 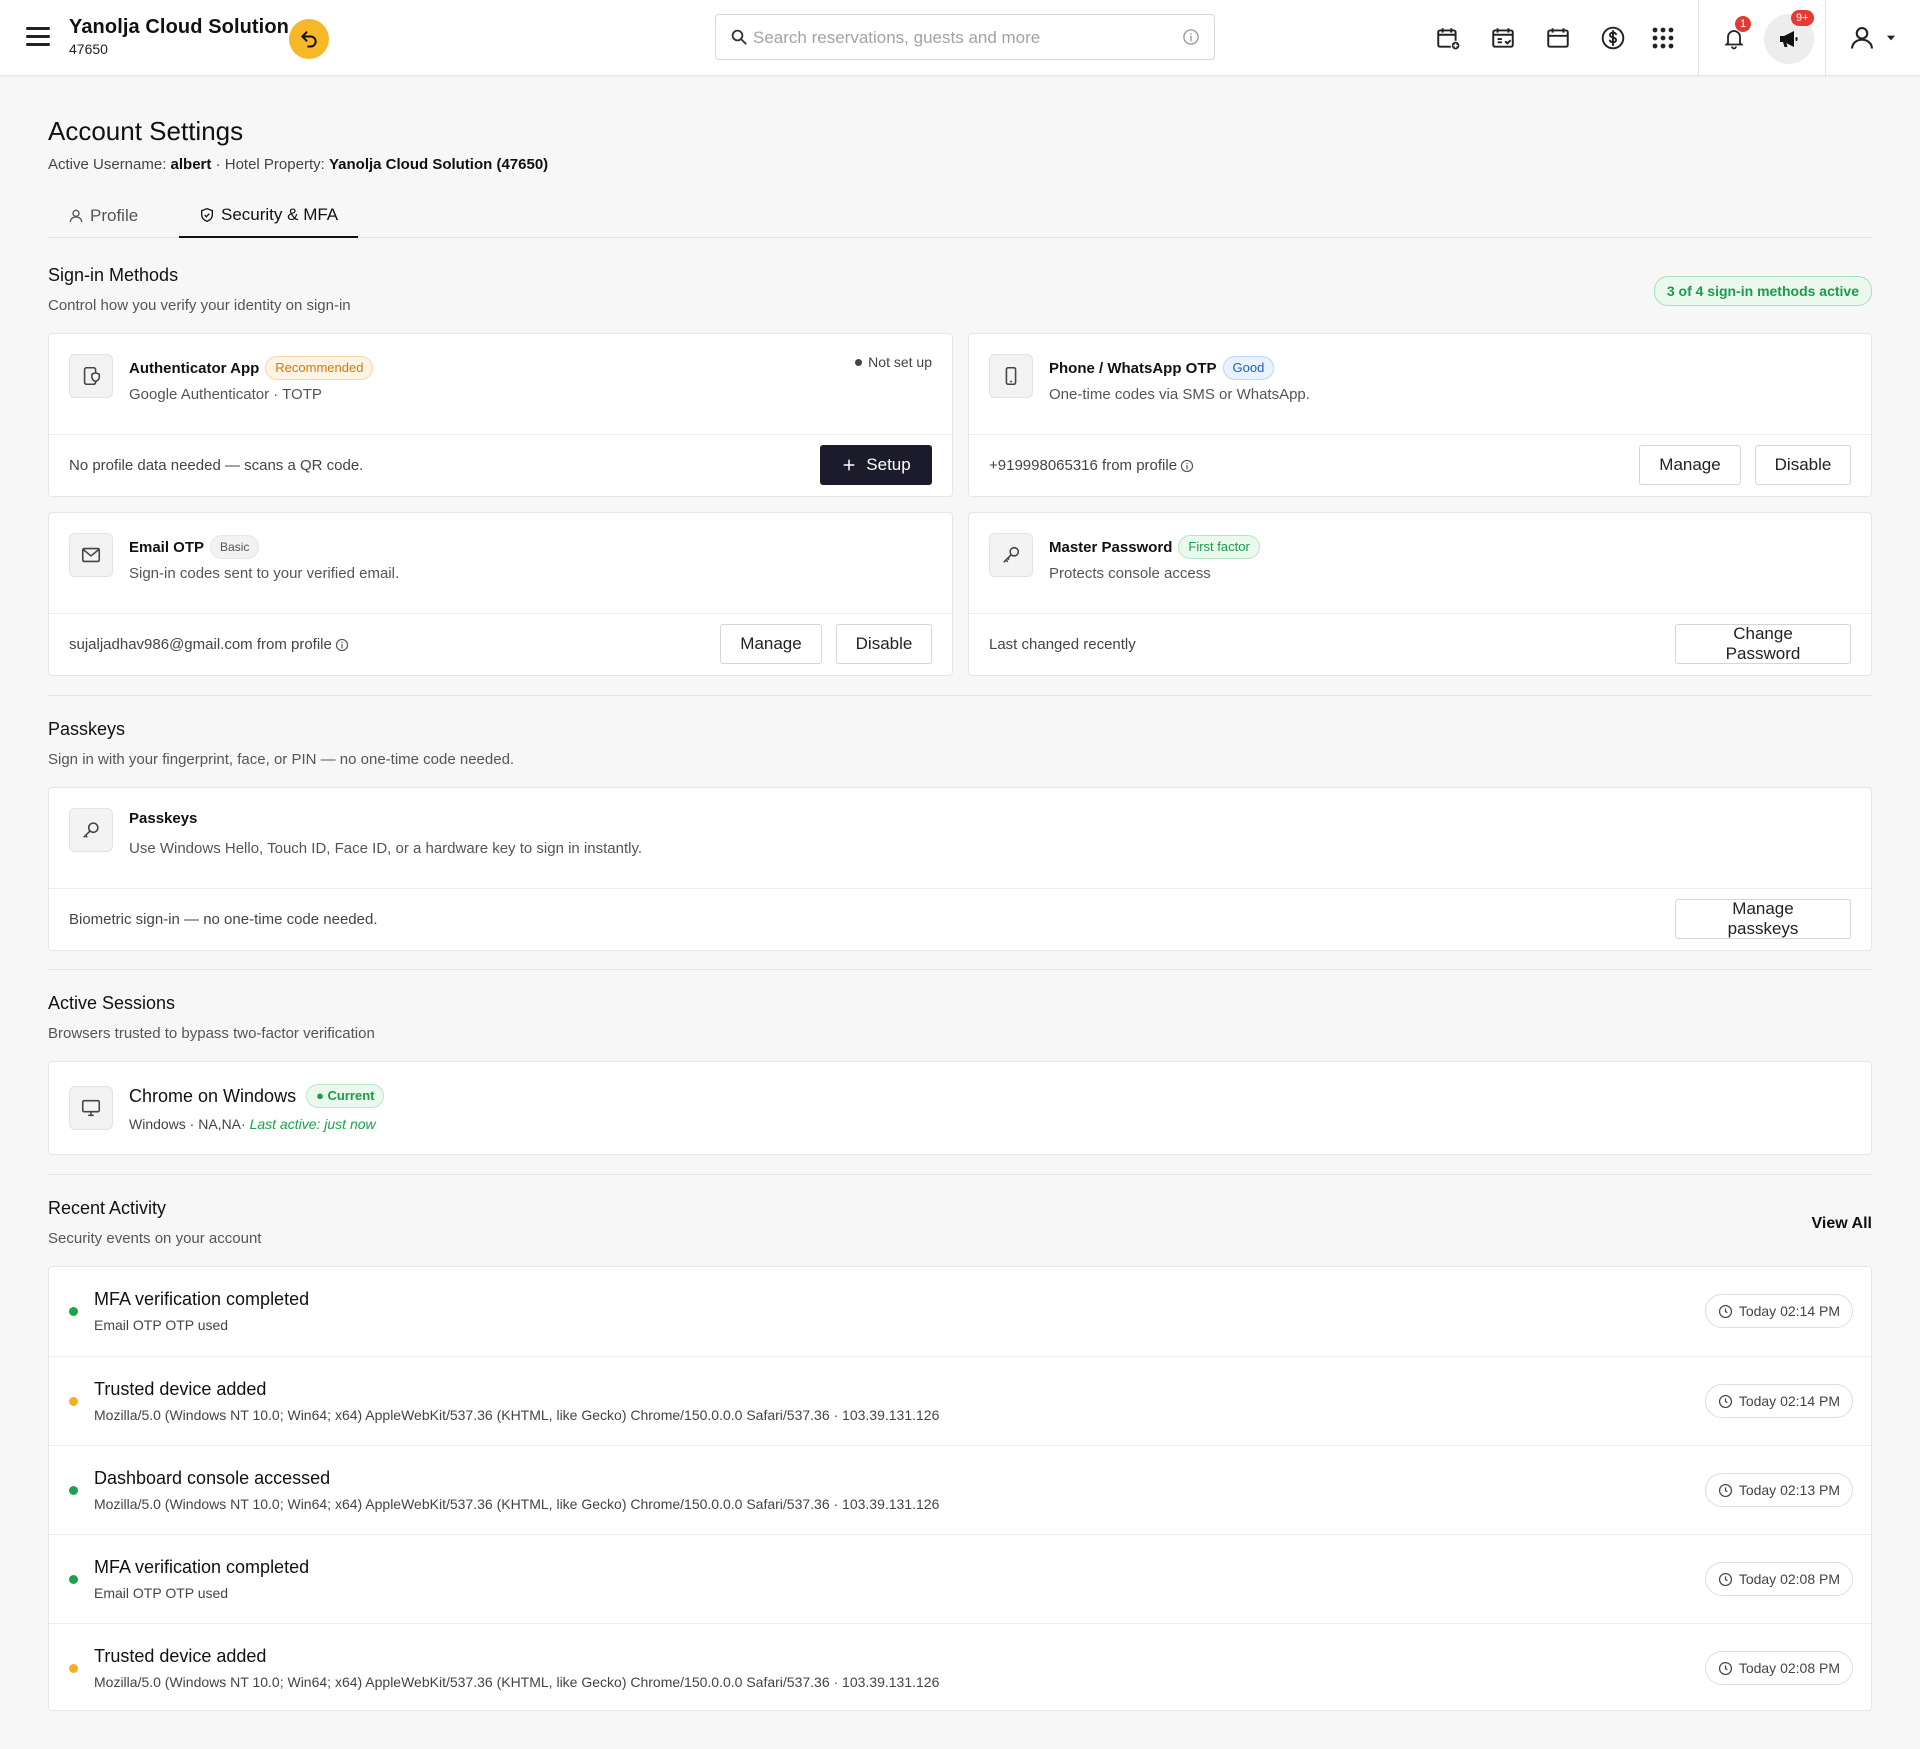 What do you see at coordinates (1690, 465) in the screenshot?
I see `phone-manage-button: Manage` at bounding box center [1690, 465].